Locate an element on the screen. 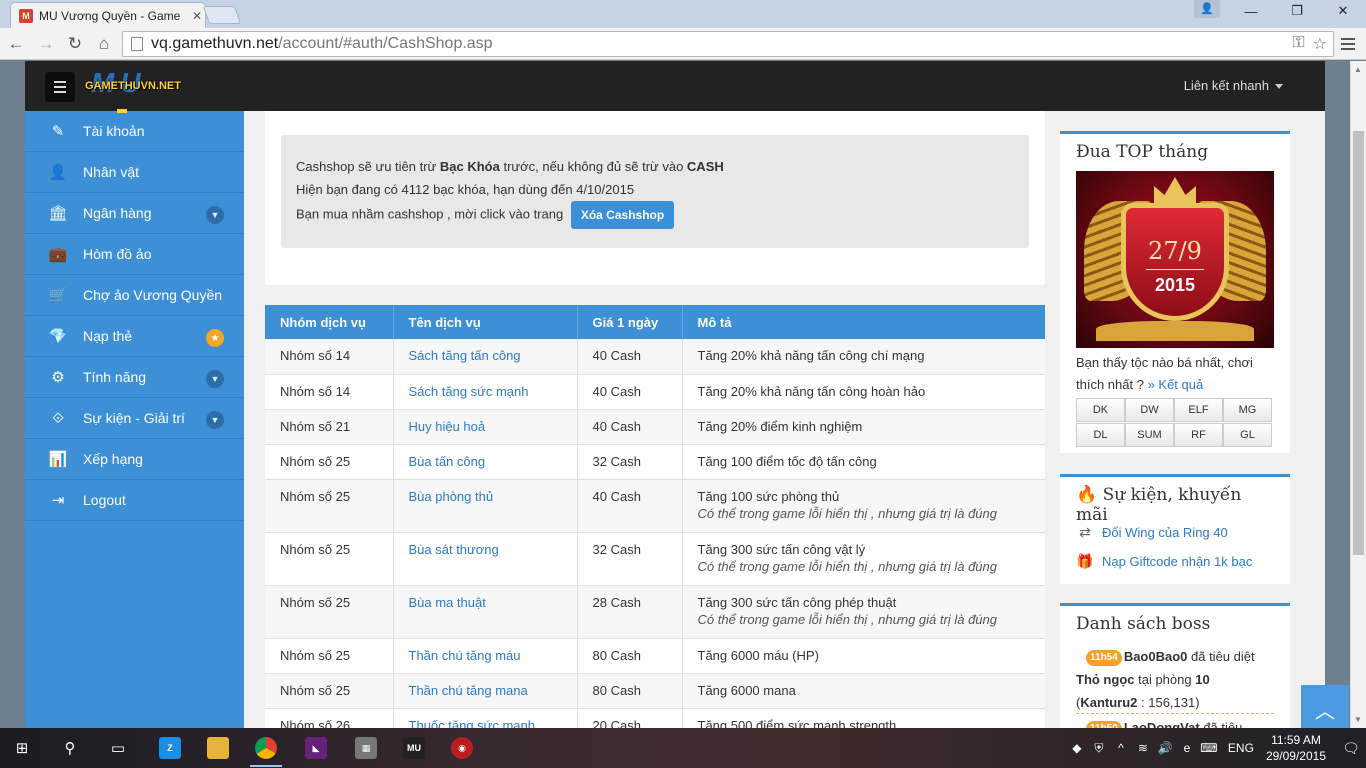 The width and height of the screenshot is (1366, 768). volume-icon: 🔊 is located at coordinates (1165, 748).